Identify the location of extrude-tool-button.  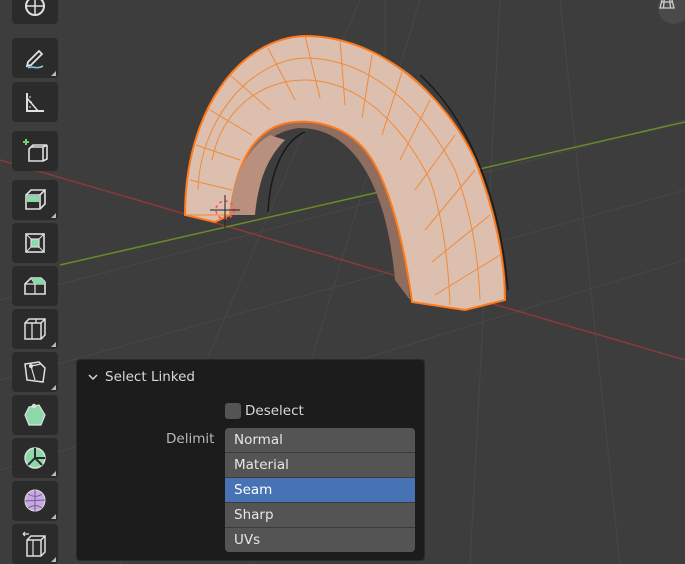
(35, 200).